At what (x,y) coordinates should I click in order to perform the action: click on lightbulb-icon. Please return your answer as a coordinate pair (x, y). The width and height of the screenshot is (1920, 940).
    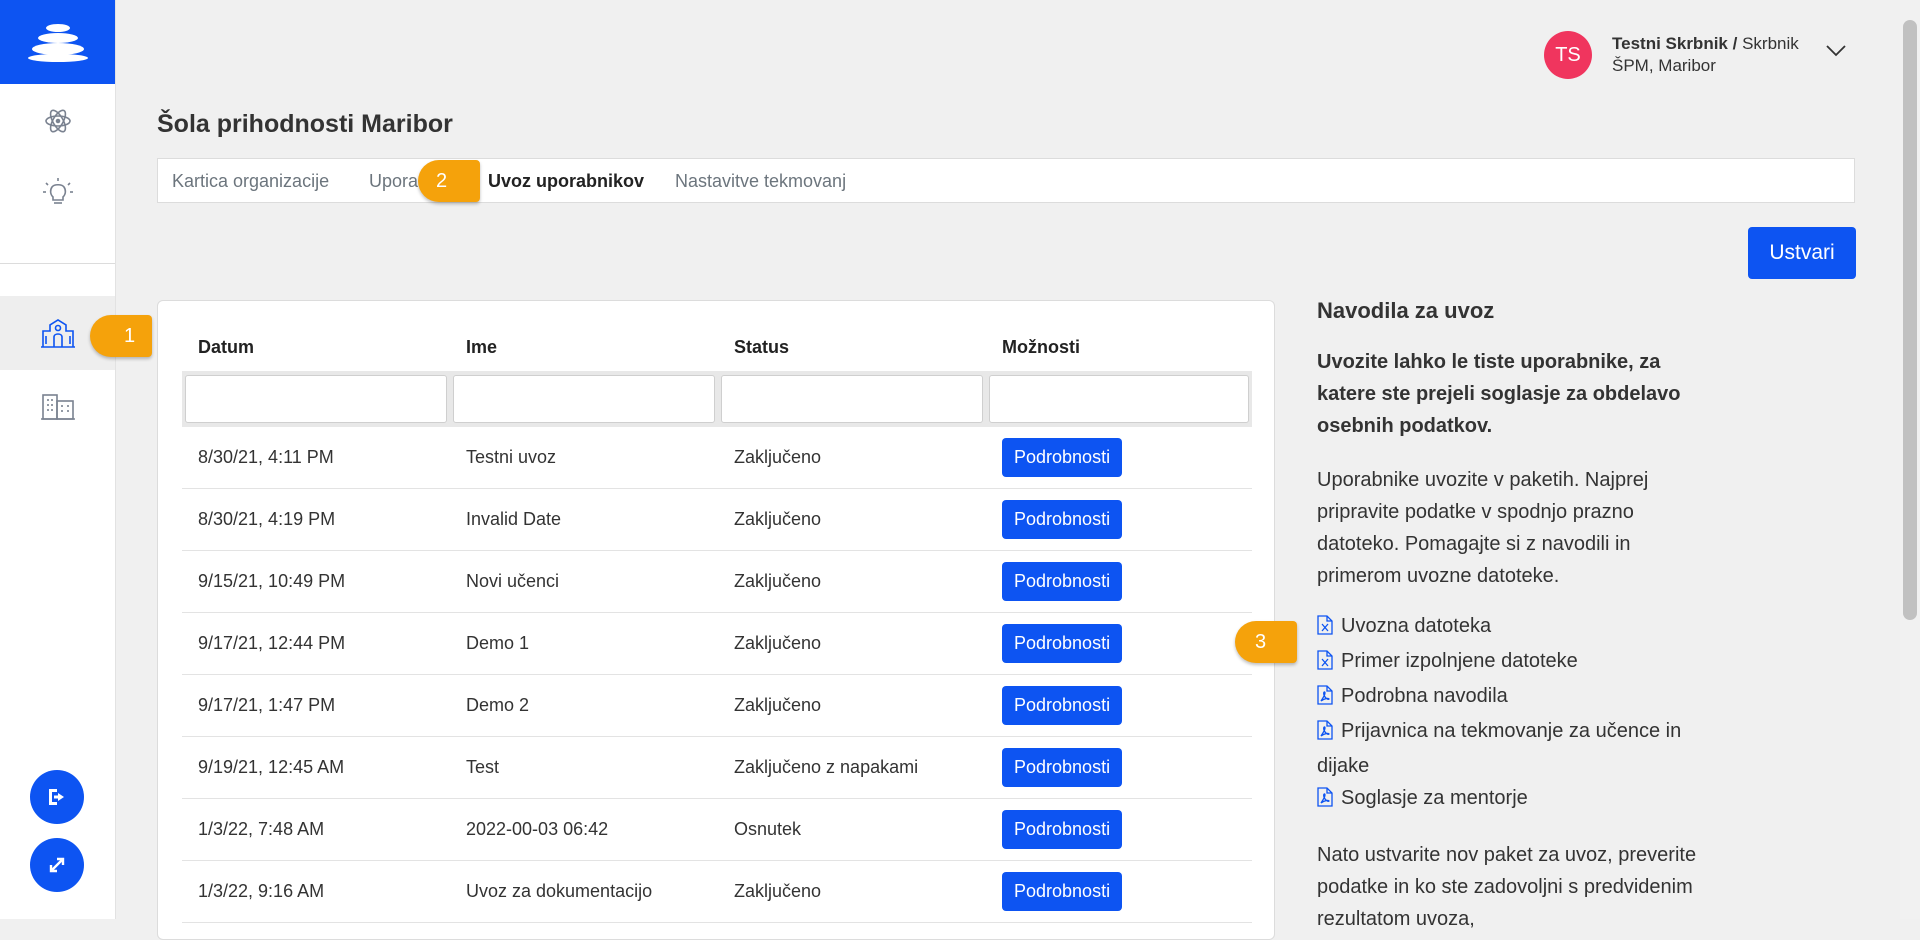
    Looking at the image, I should click on (57, 191).